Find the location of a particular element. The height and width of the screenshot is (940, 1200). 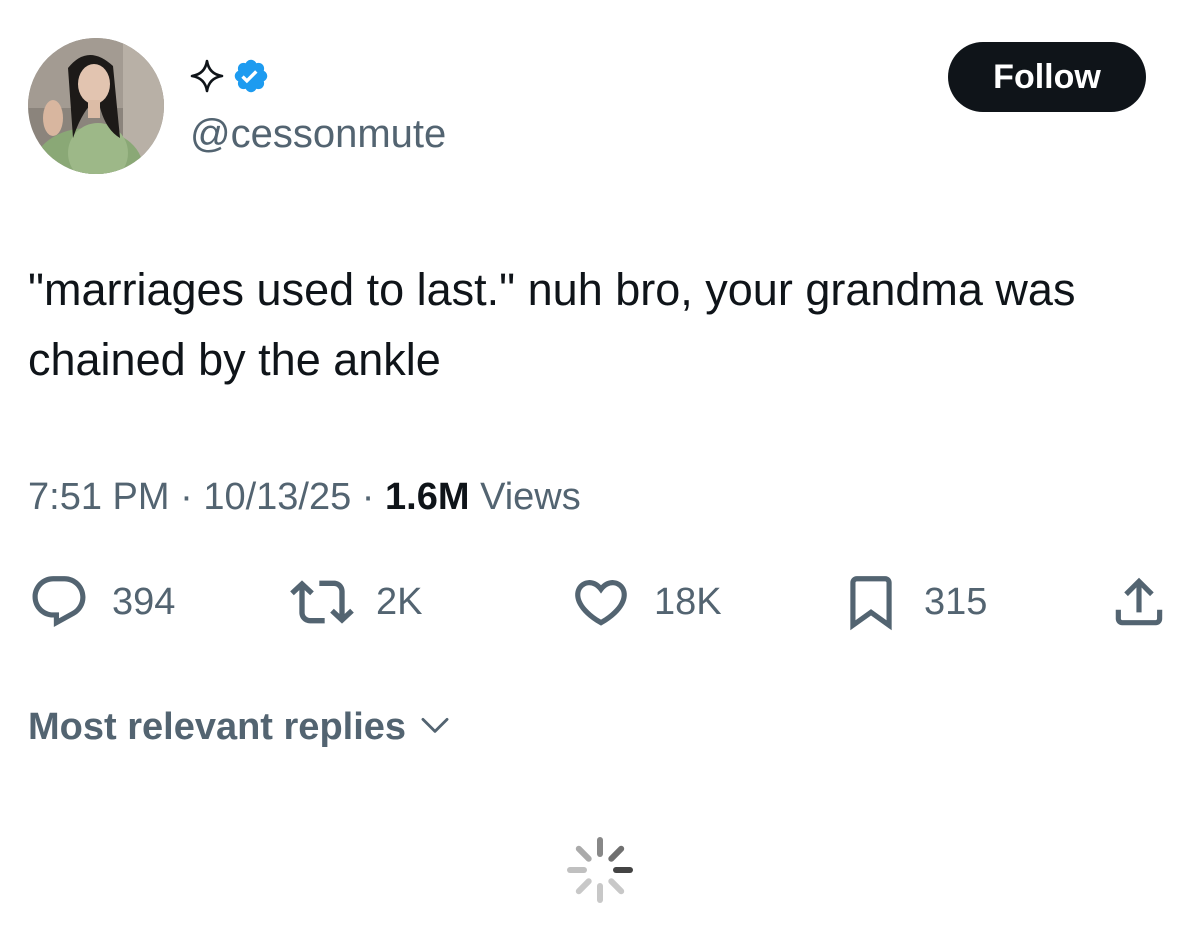

views-label: Views is located at coordinates (530, 497).